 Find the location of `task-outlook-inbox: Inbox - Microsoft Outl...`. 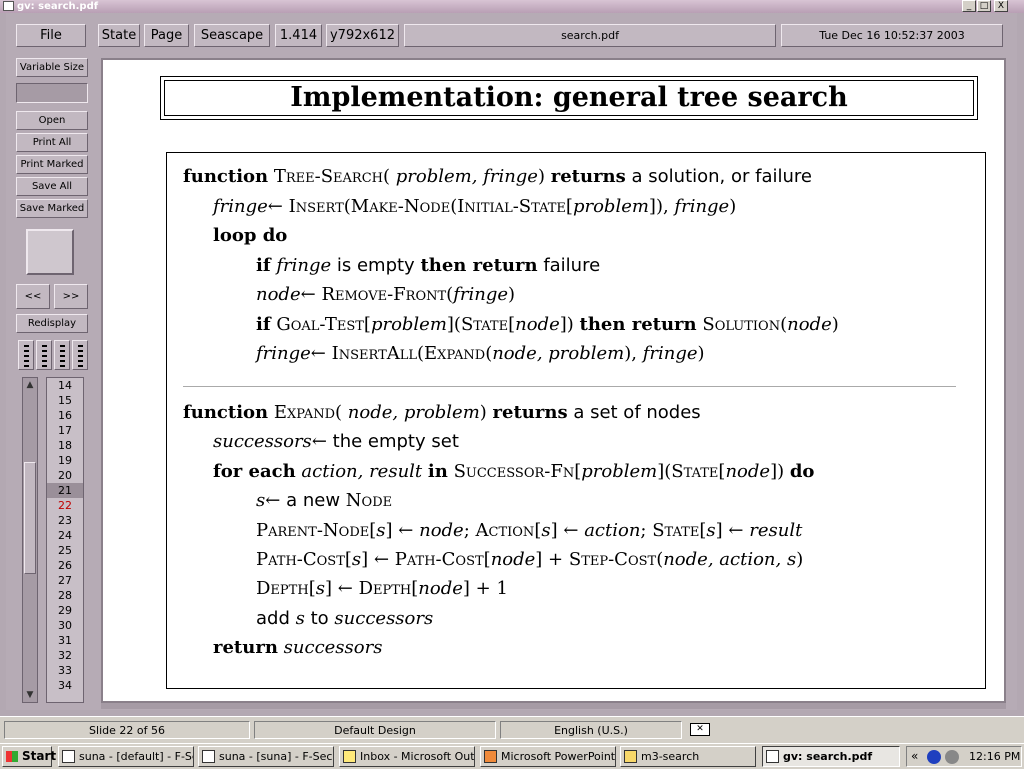

task-outlook-inbox: Inbox - Microsoft Outl... is located at coordinates (407, 756).